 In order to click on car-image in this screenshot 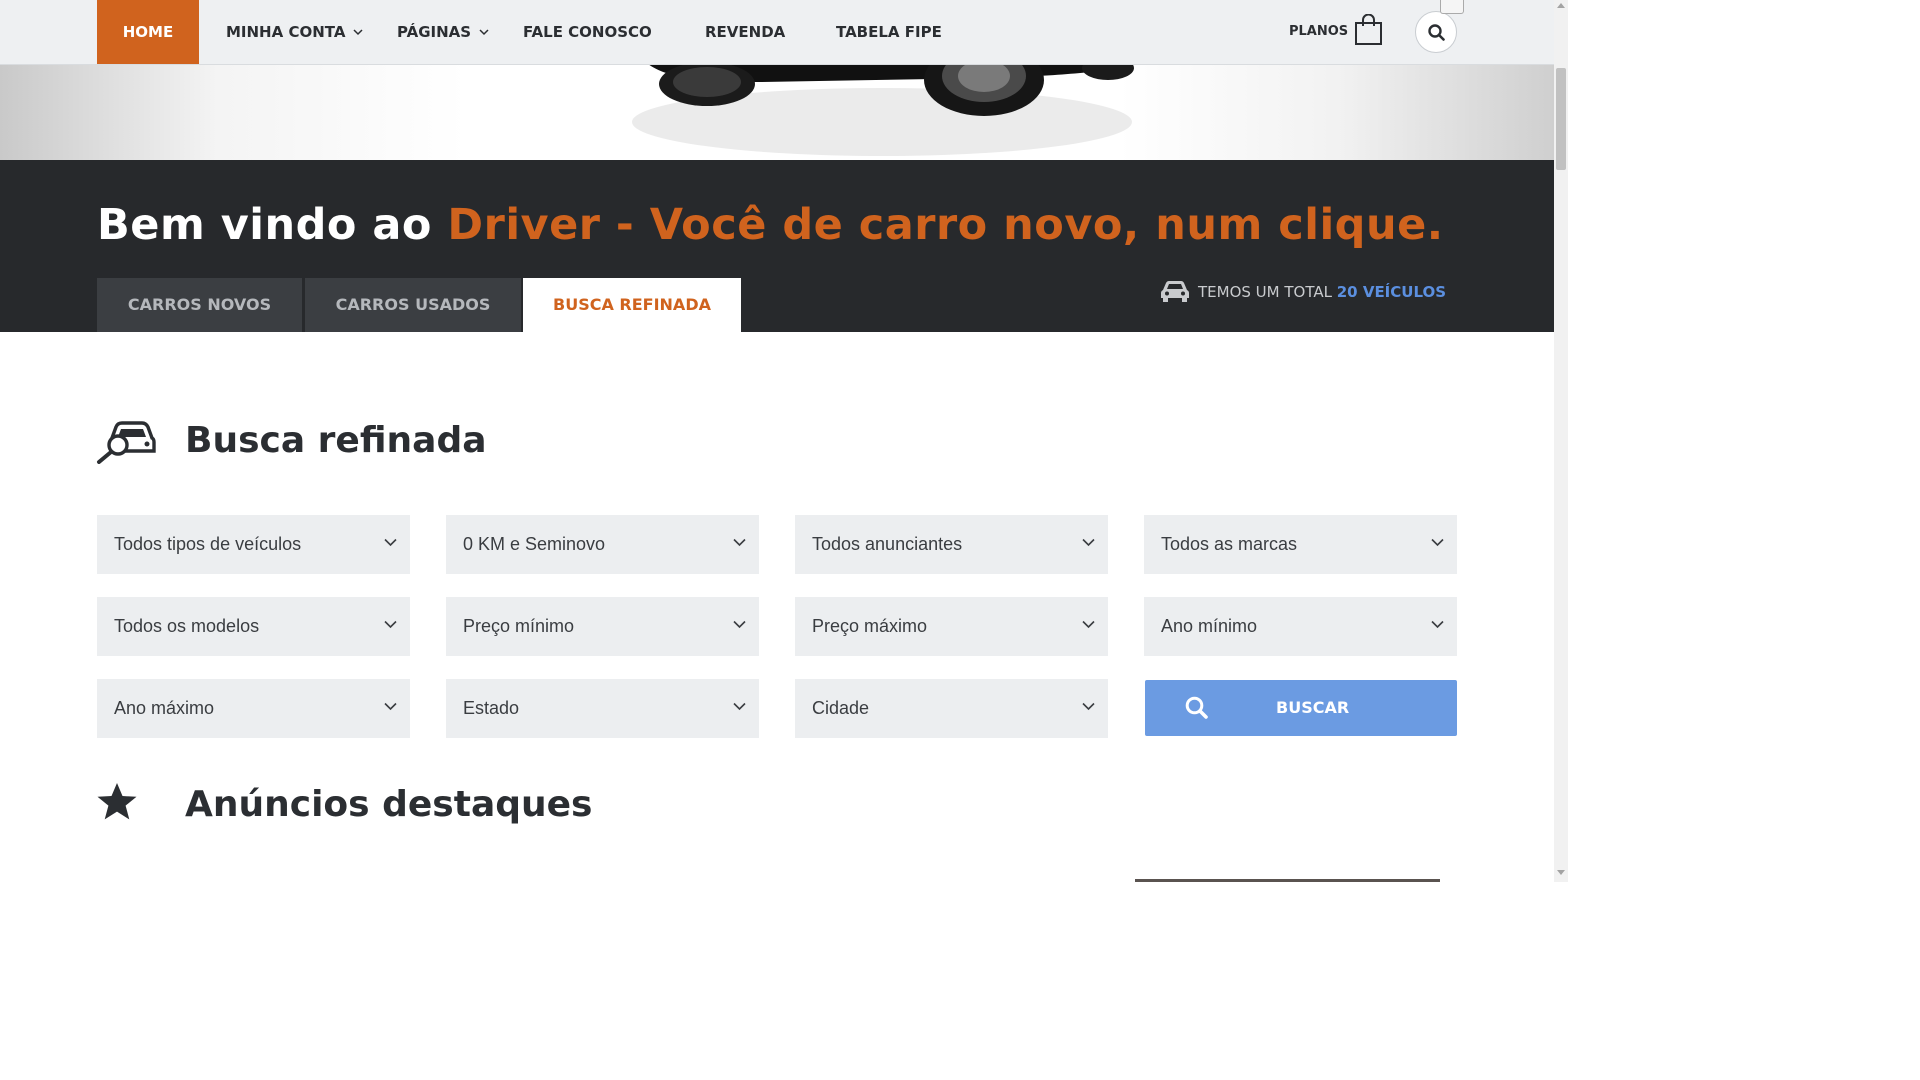, I will do `click(883, 110)`.